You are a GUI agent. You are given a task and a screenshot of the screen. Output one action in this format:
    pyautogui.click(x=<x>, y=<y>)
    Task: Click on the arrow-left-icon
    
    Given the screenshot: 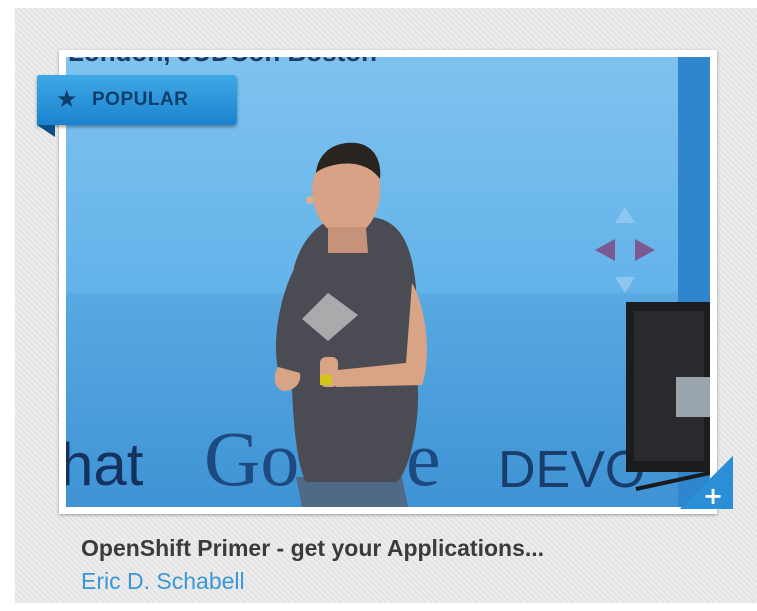 What is the action you would take?
    pyautogui.click(x=605, y=250)
    